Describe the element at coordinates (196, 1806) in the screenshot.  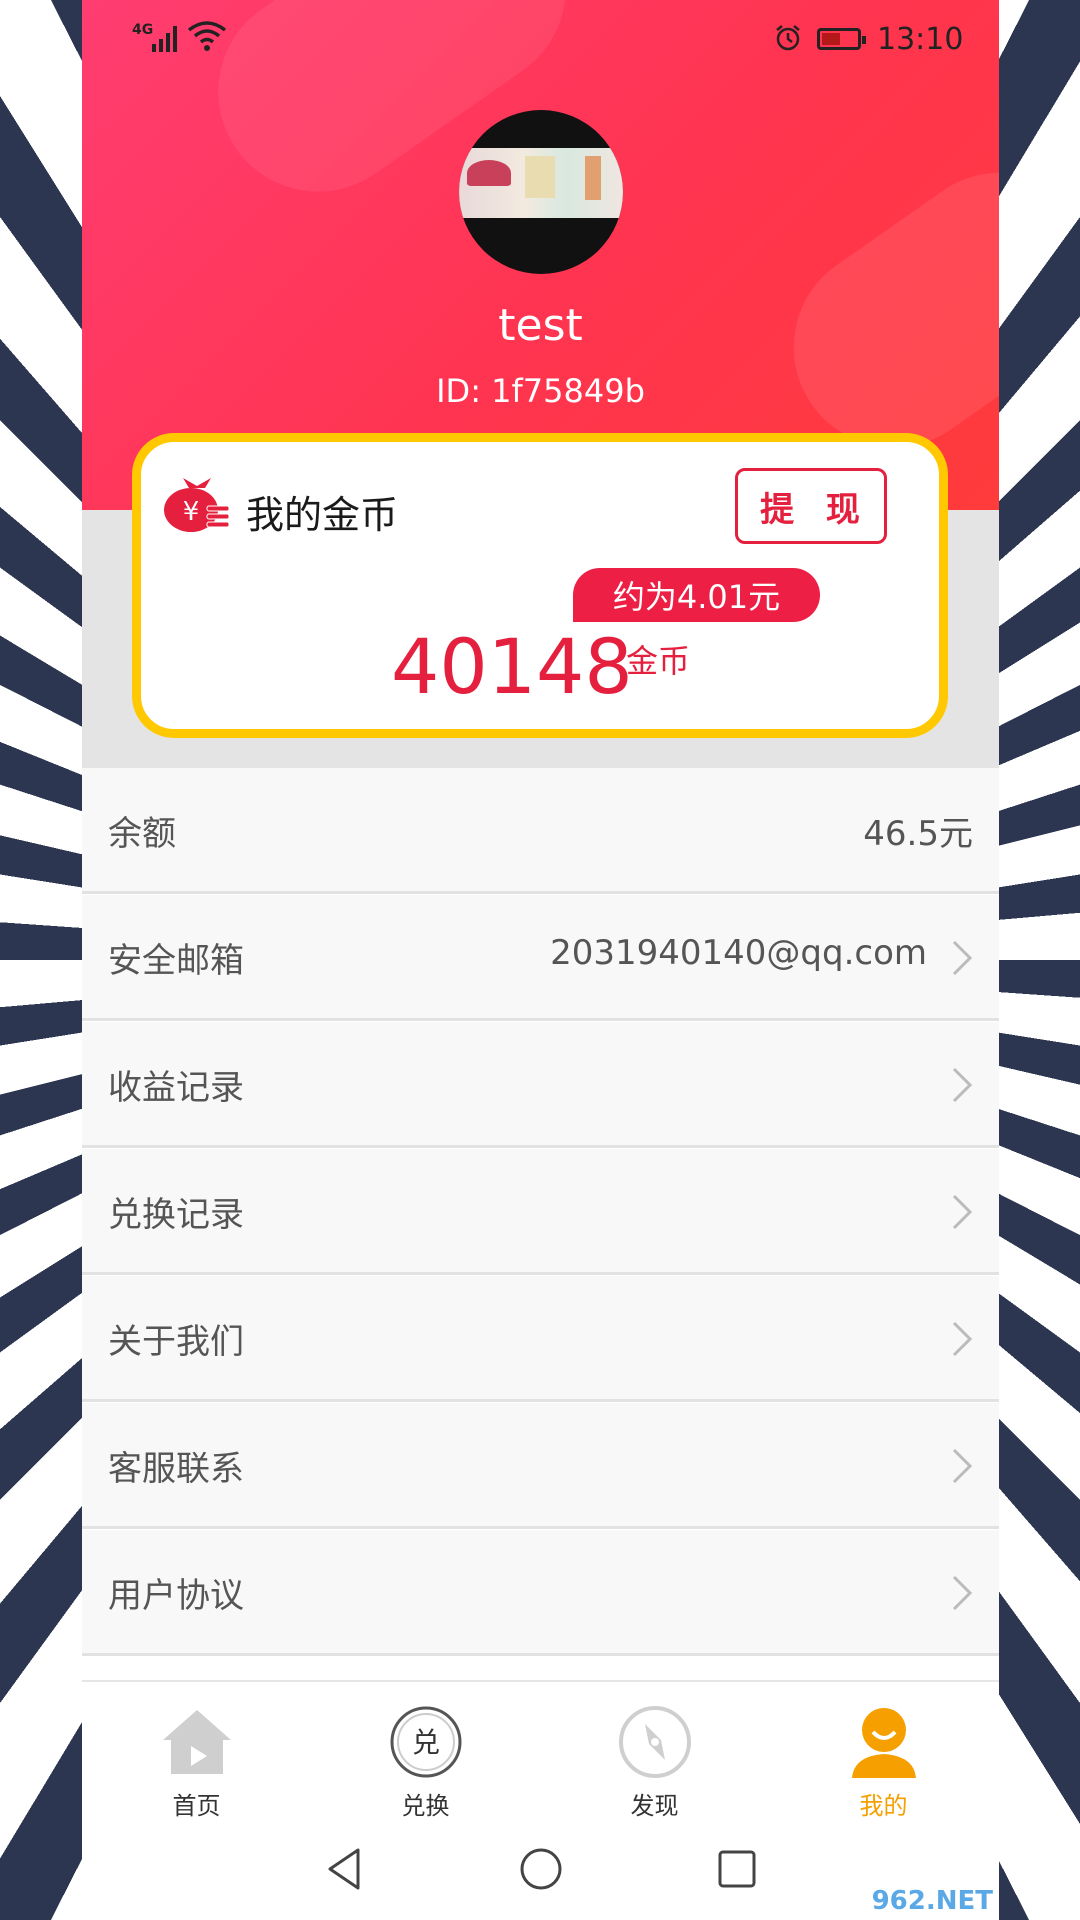
I see `tab-label: 首页` at that location.